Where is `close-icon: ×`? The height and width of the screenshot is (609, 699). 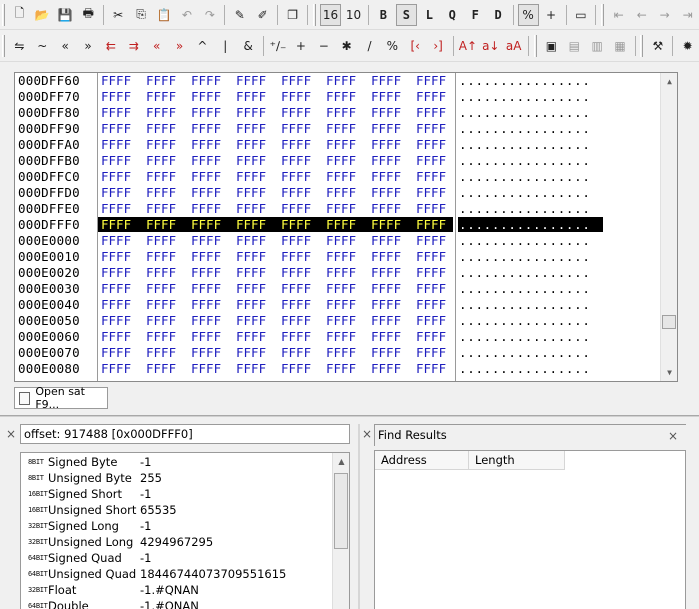
close-icon: × is located at coordinates (673, 436).